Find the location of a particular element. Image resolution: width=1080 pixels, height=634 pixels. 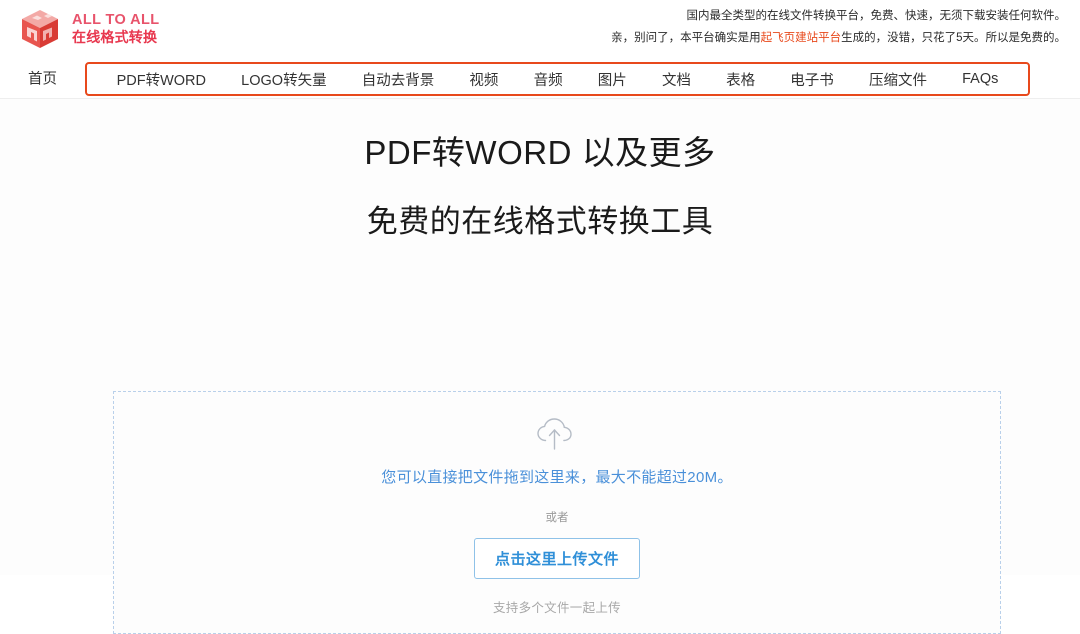

nav-item-logo-to-vector: LOGO转矢量 is located at coordinates (283, 79).